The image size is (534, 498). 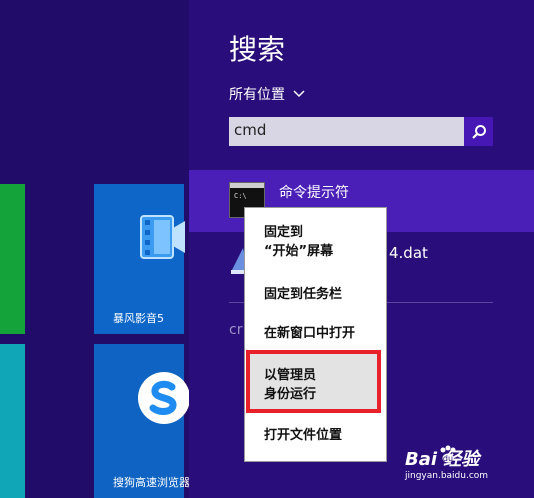 I want to click on result-label: 4.dat, so click(x=408, y=253).